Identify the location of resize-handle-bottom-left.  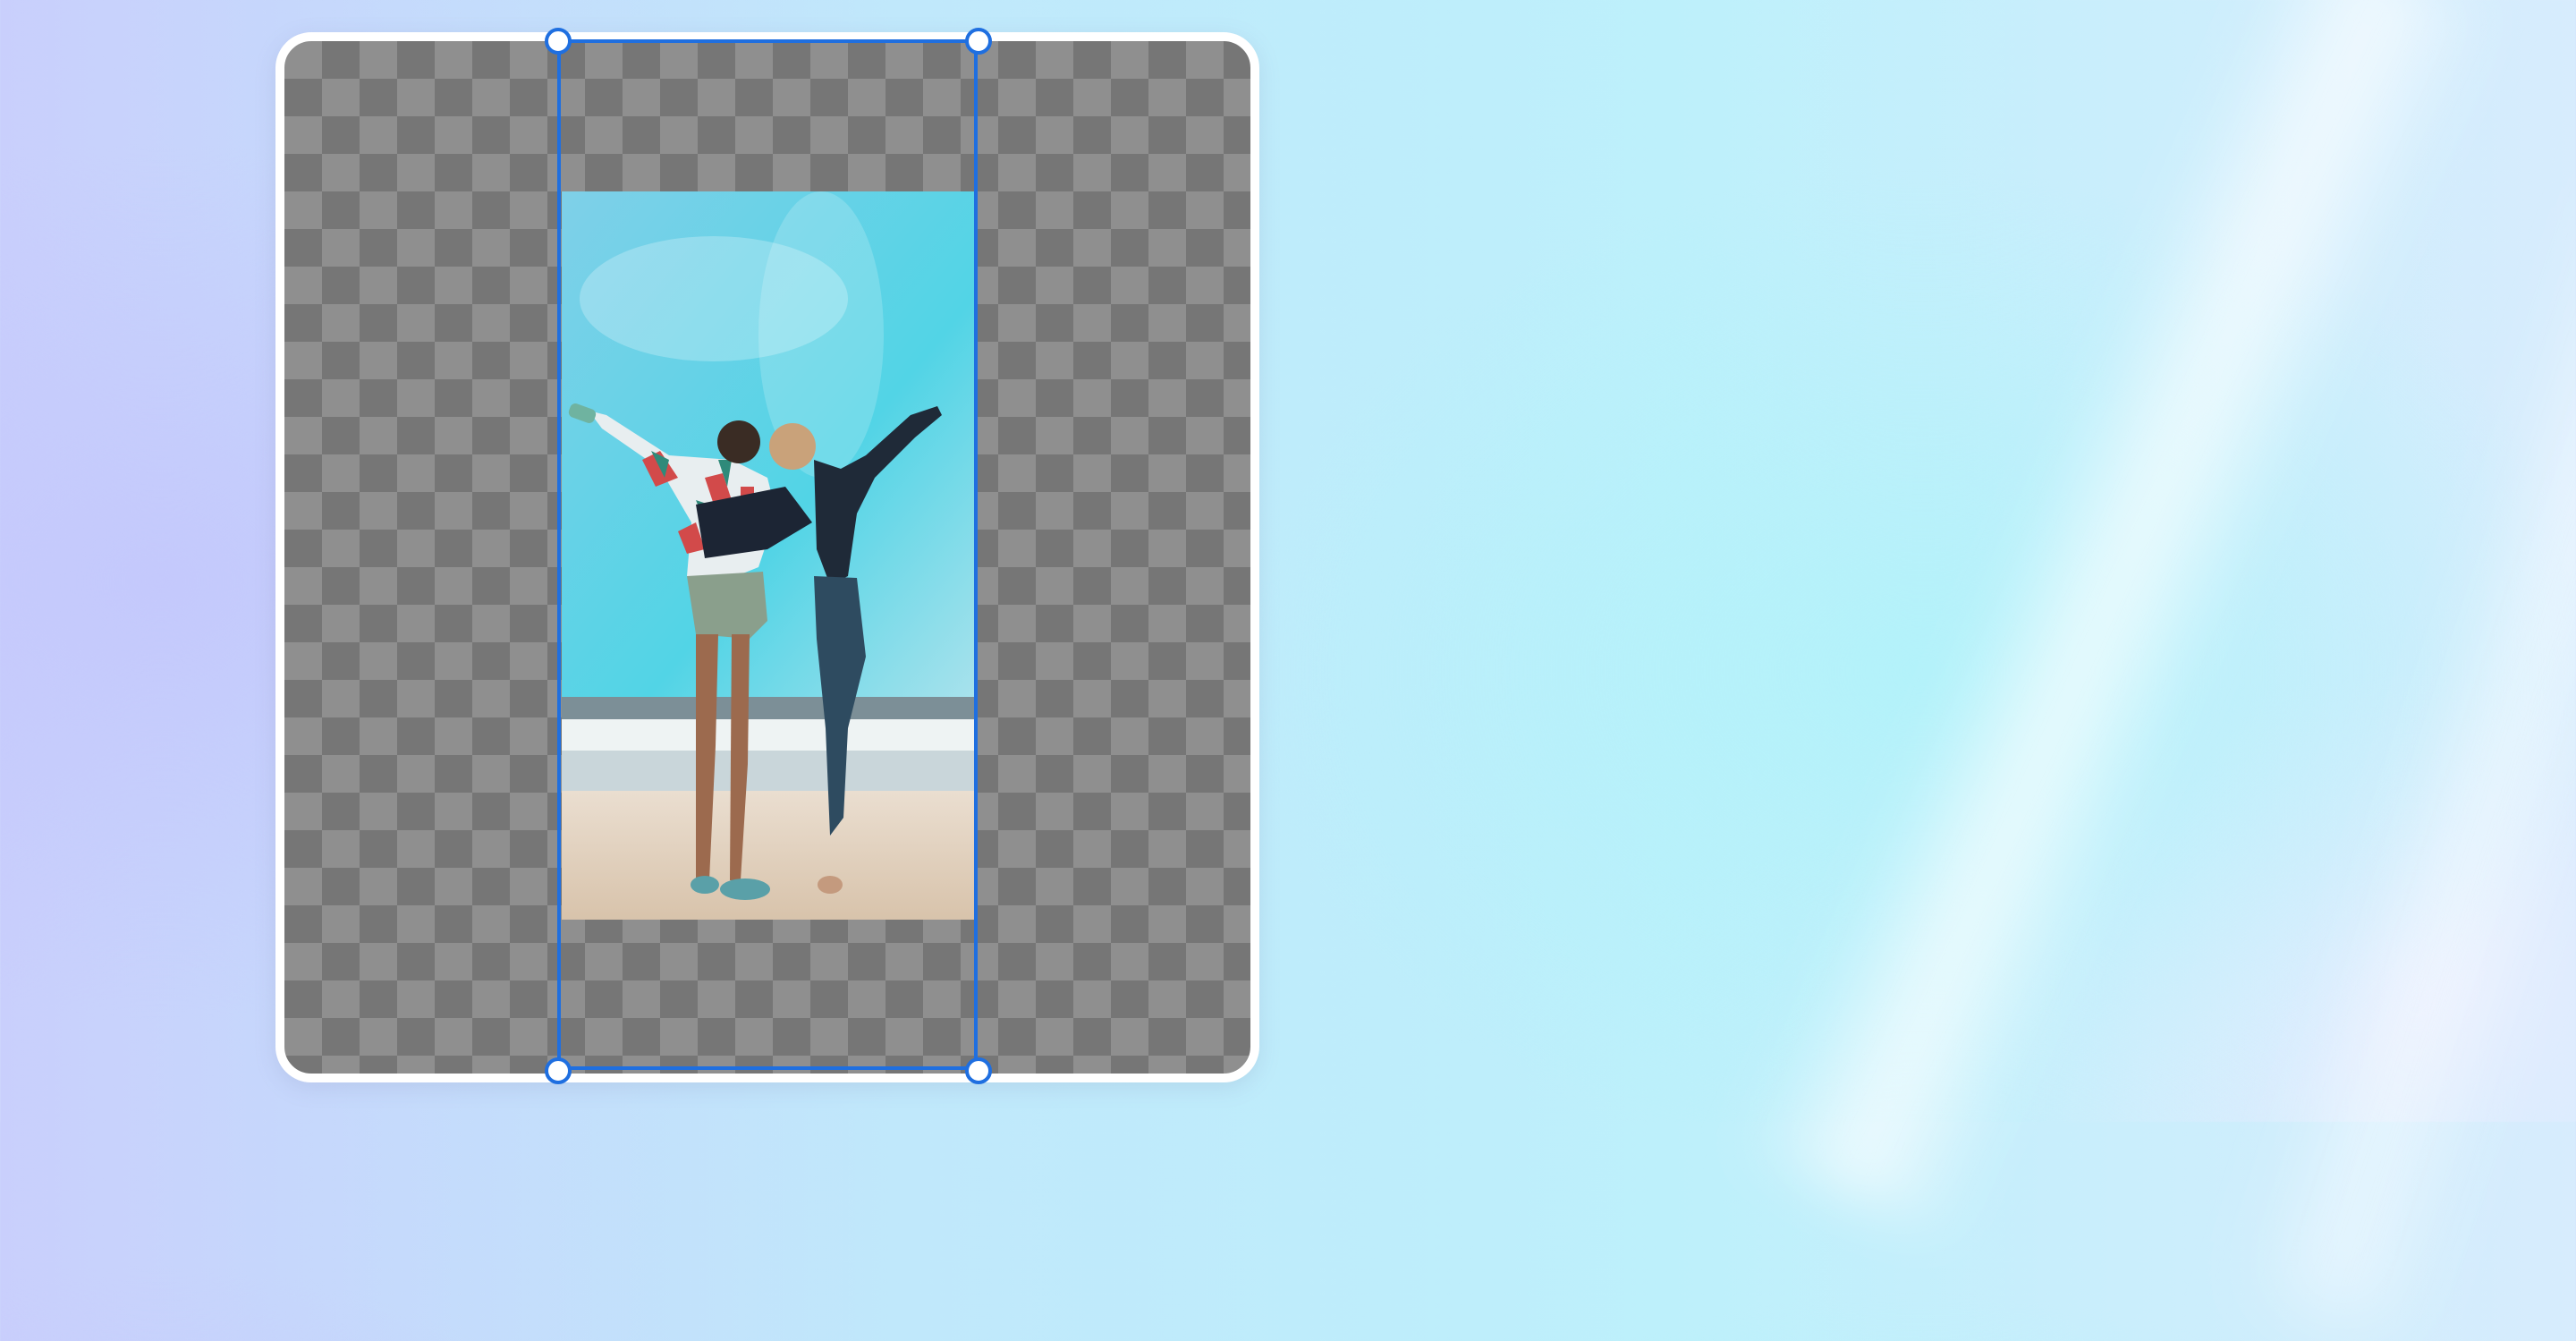
(558, 1070).